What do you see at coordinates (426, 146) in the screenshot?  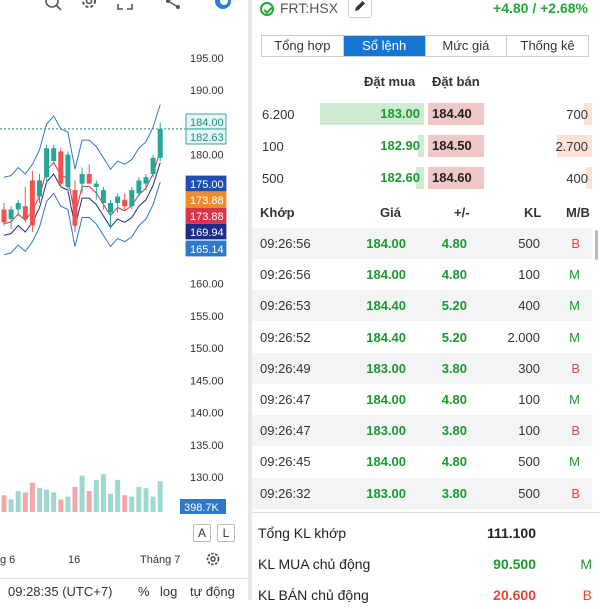 I see `order-book-row: 100 182.90 184.50 2.700` at bounding box center [426, 146].